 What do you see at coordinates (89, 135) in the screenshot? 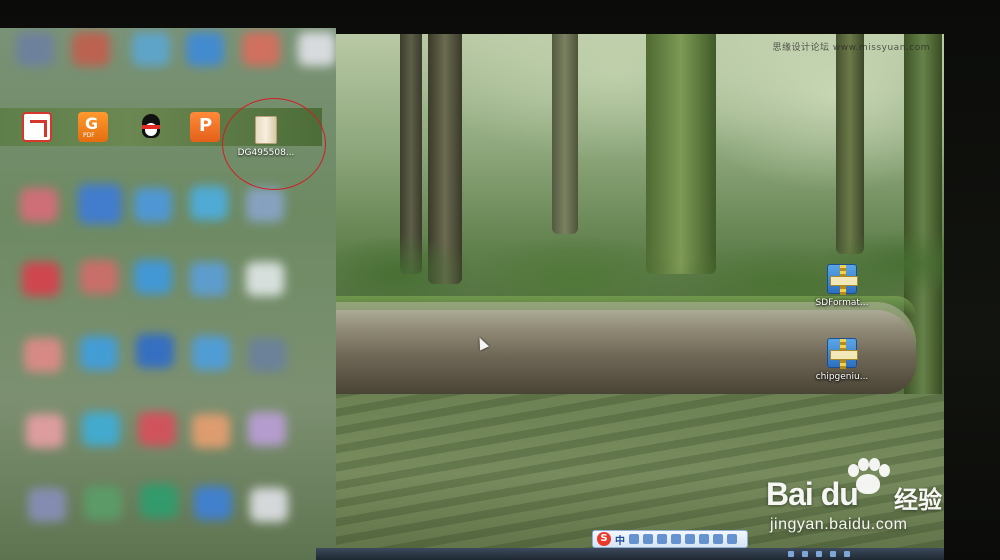
I see `pdf-label: PDF` at bounding box center [89, 135].